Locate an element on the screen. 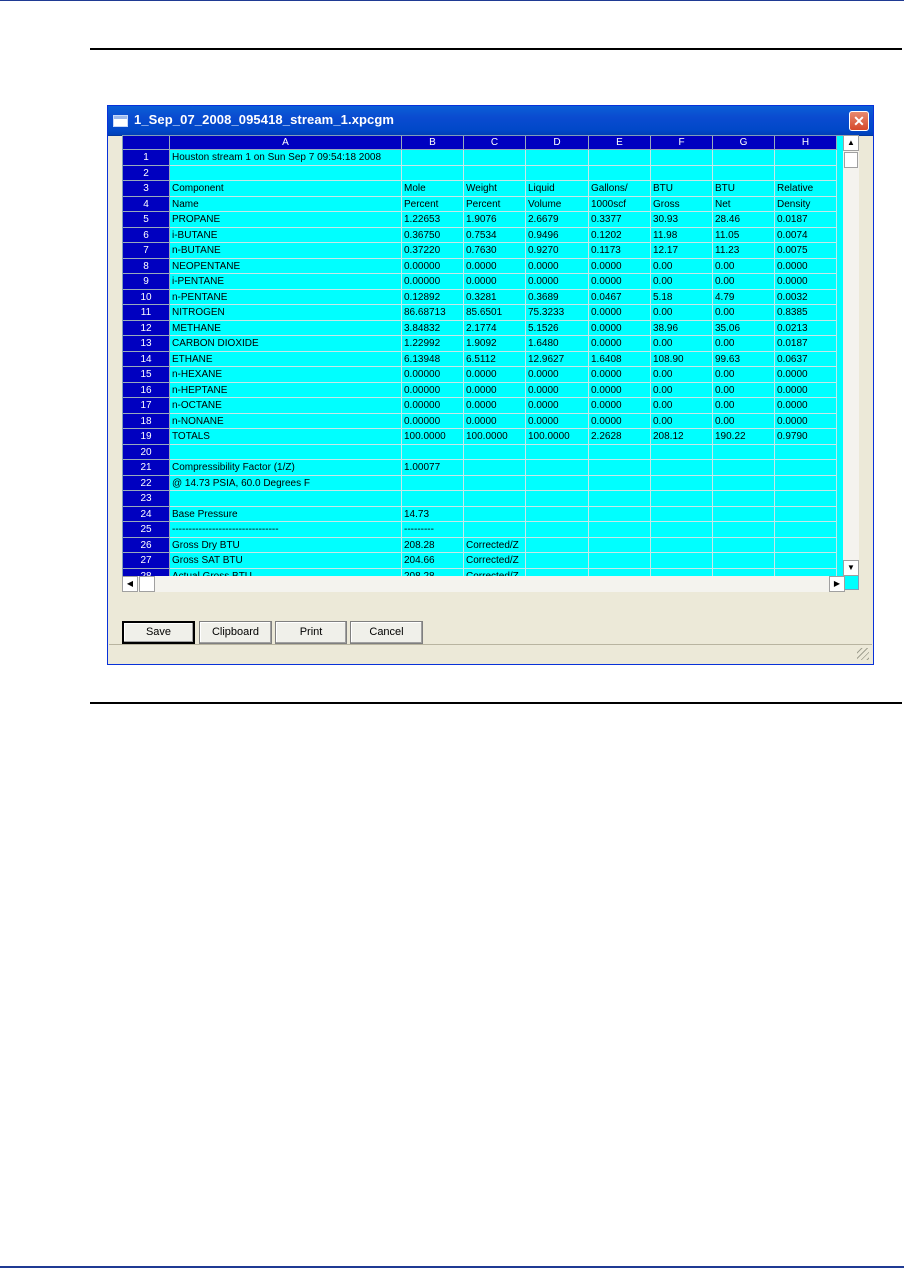  horizontal-scrollbar: ◀ ▶ is located at coordinates (483, 584).